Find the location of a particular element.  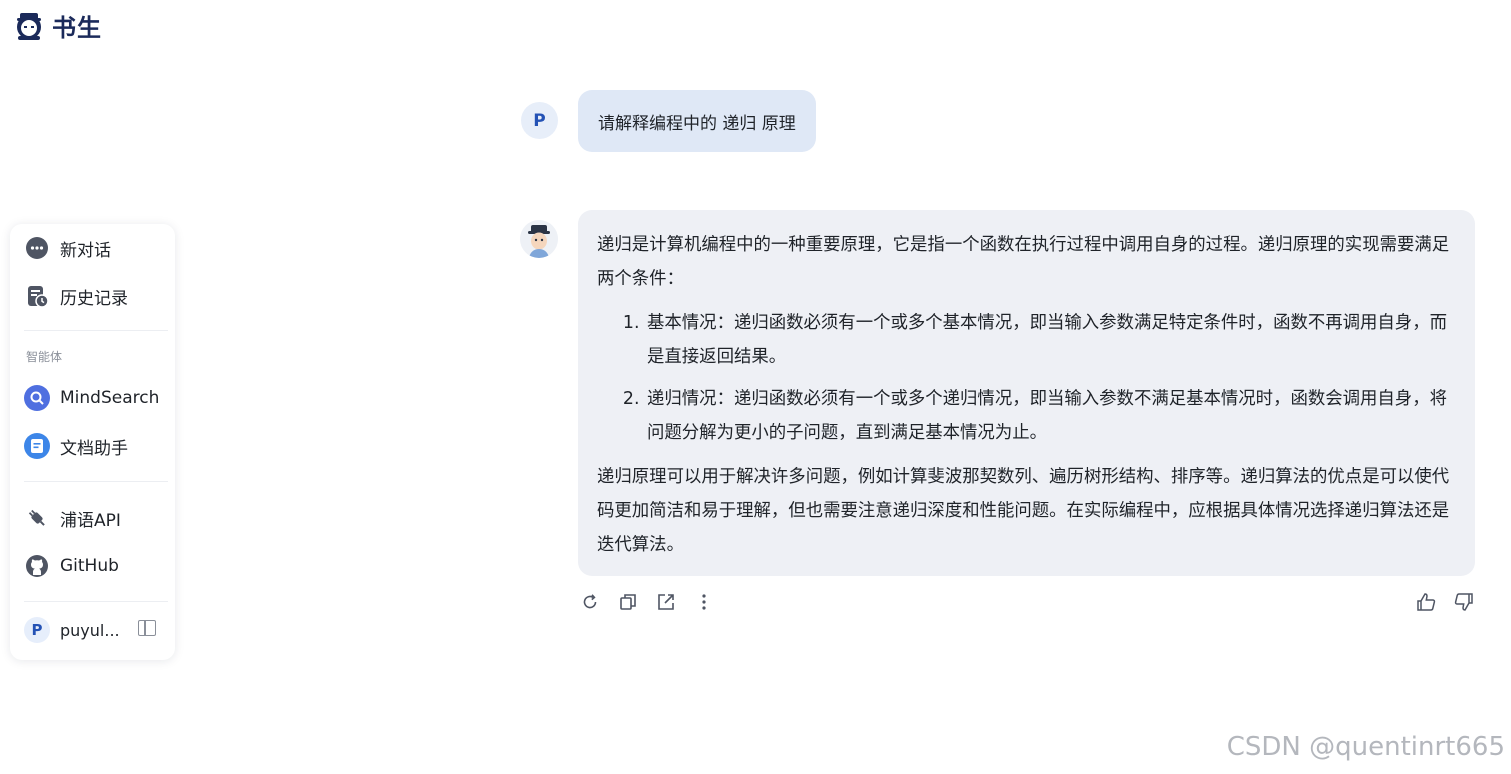

sidebar-item-document-assistant: 文档助手 is located at coordinates (76, 446).